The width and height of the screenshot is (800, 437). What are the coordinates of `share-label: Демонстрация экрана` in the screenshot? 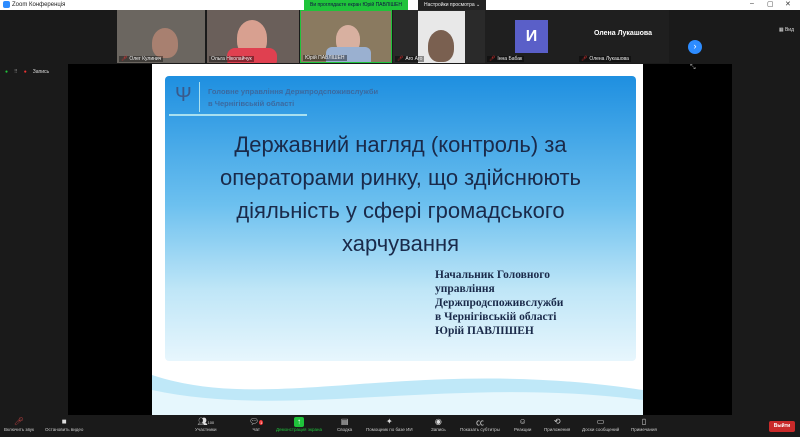 It's located at (299, 429).